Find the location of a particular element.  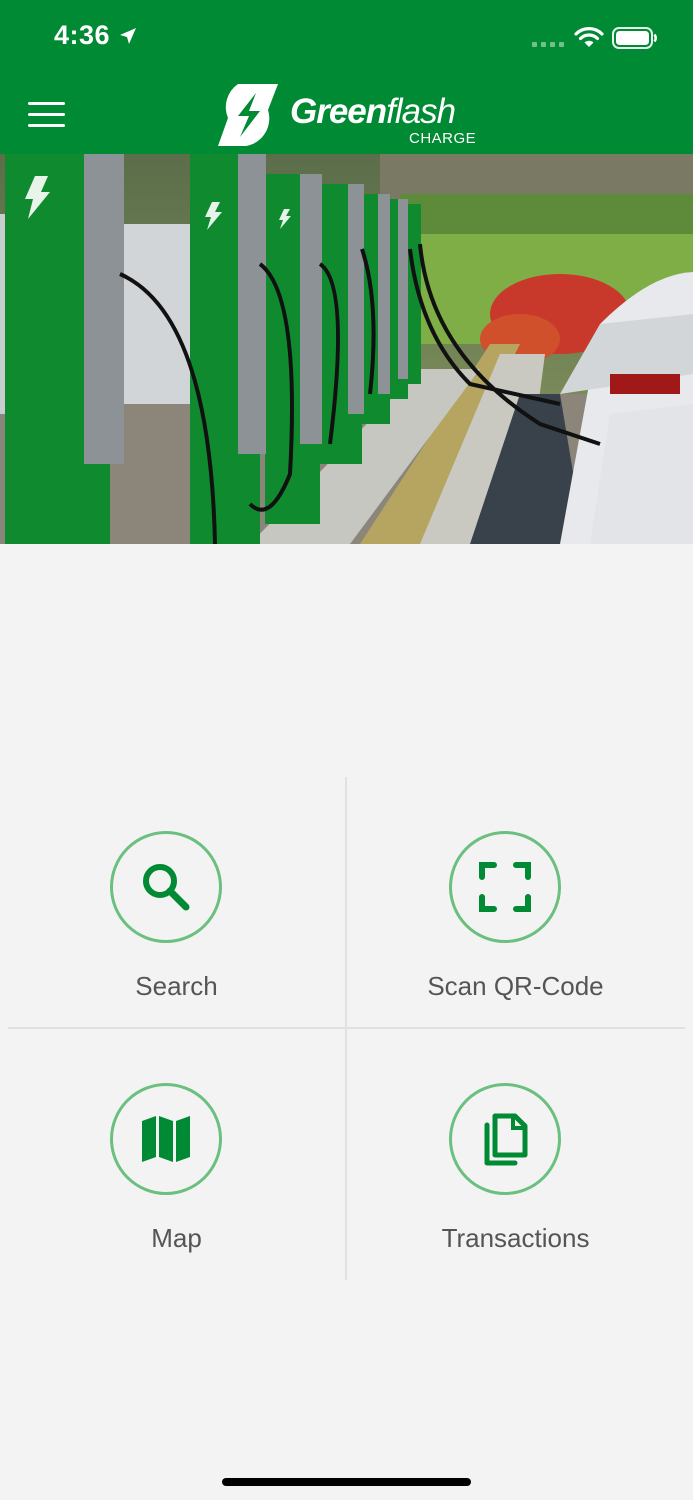

transactions-tile: Transactions is located at coordinates (515, 1154).